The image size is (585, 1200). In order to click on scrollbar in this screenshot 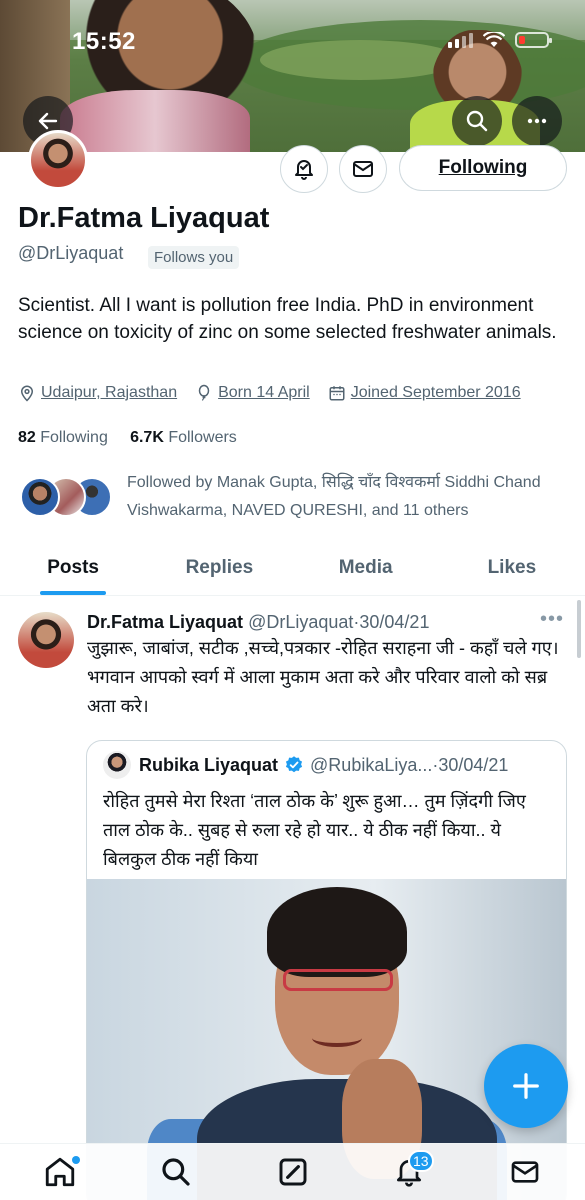, I will do `click(579, 629)`.